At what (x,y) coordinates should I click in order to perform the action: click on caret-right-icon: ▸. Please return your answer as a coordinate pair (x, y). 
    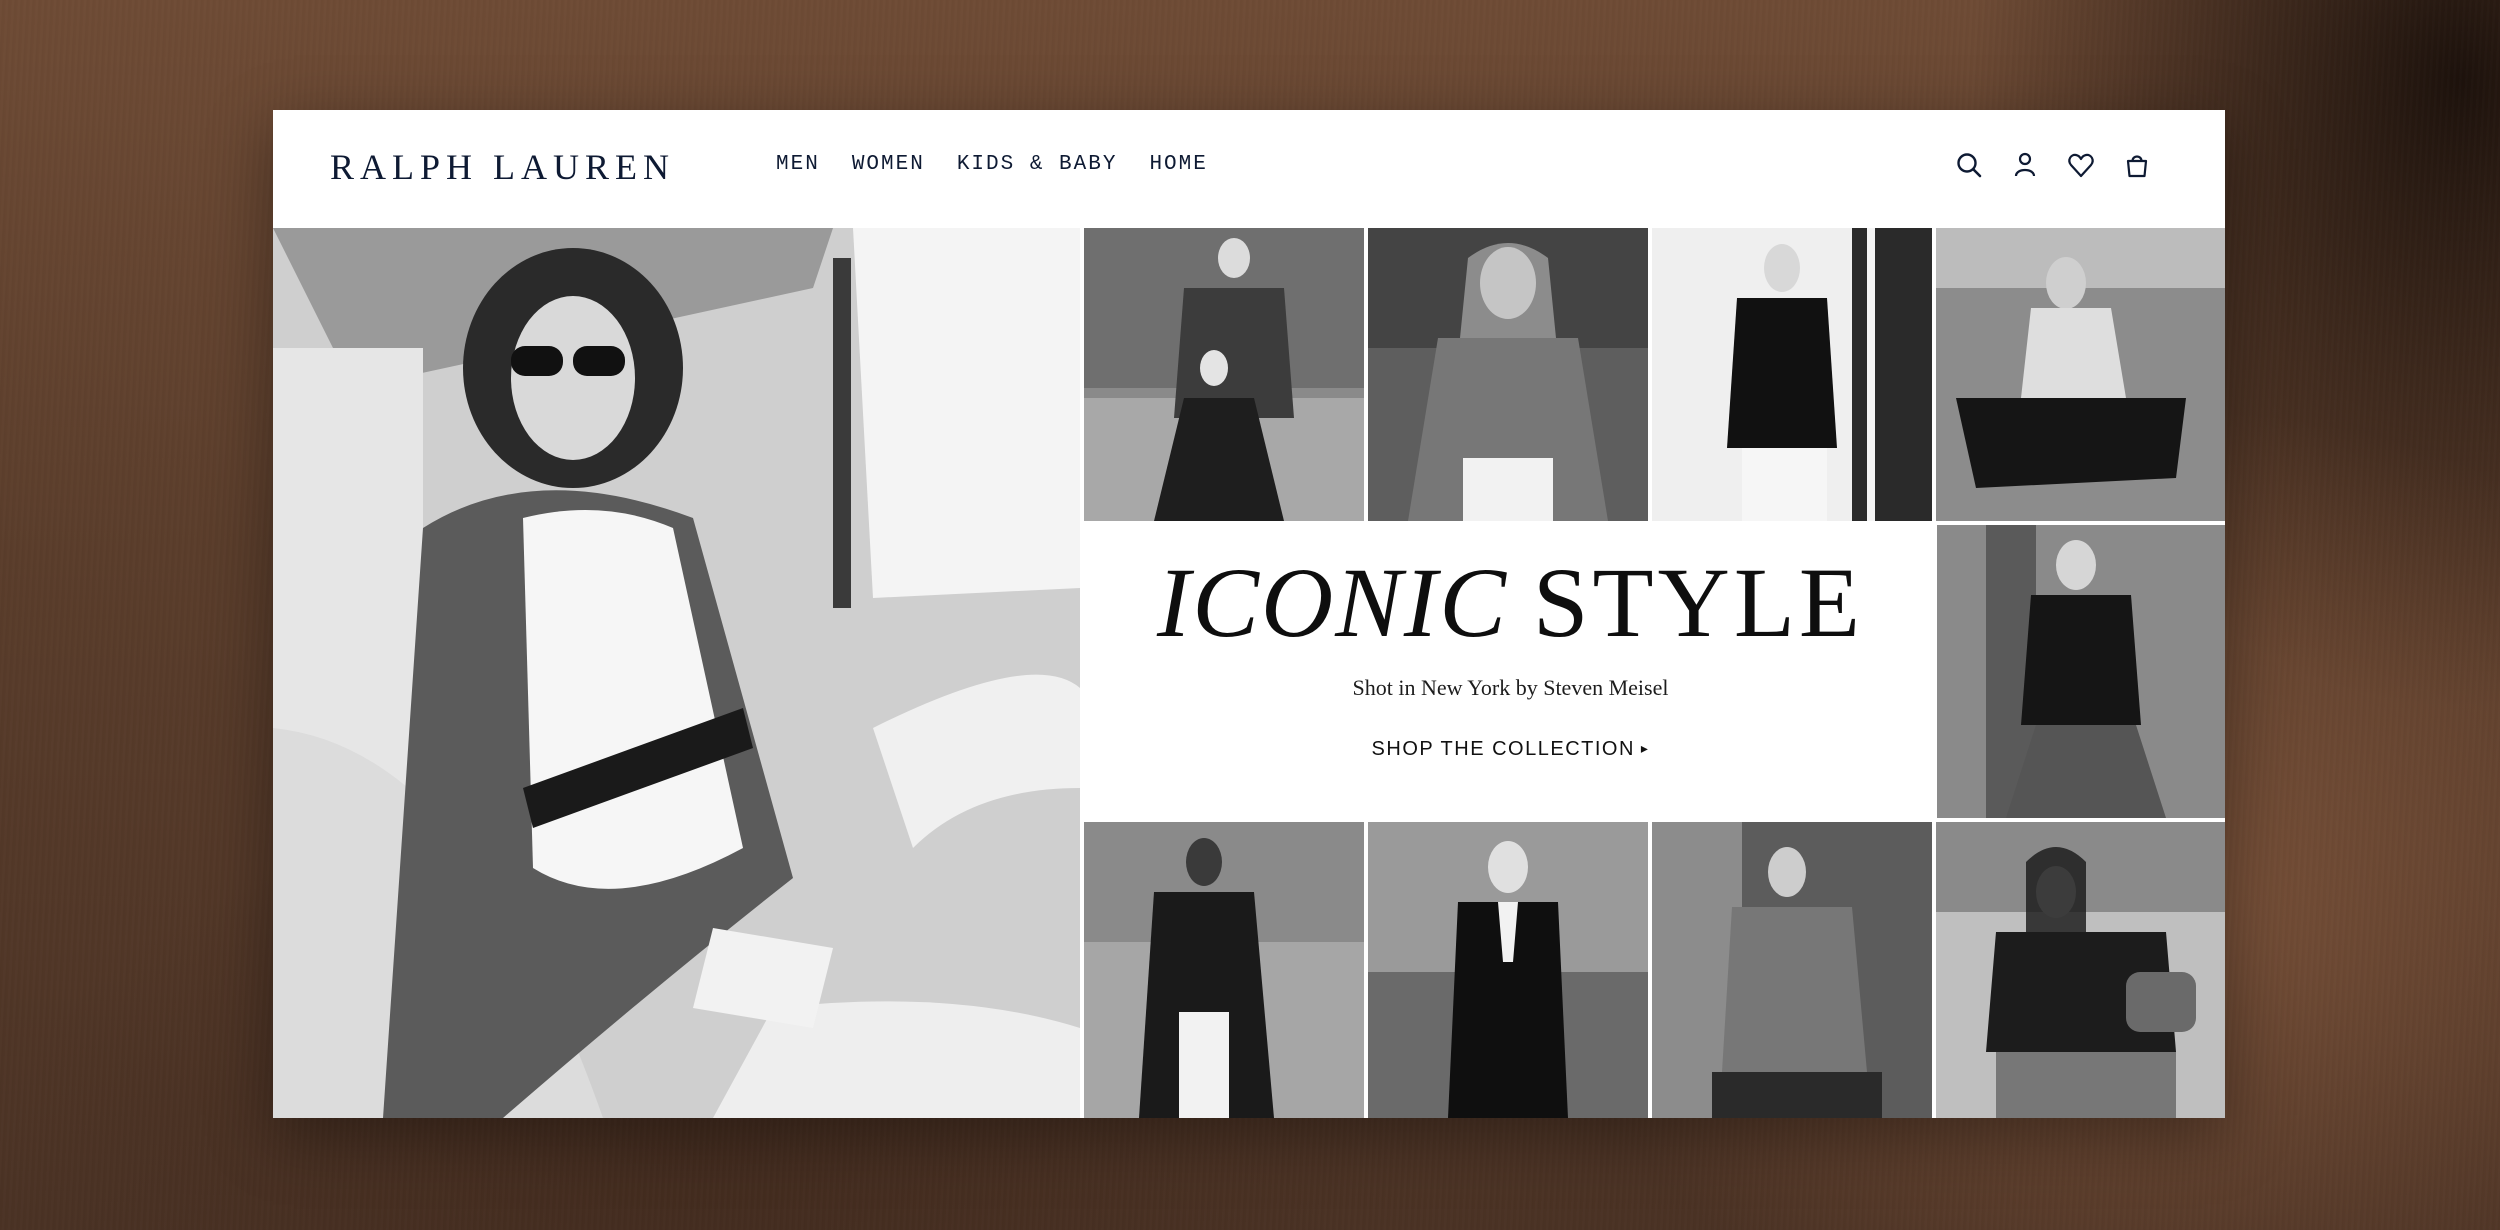
    Looking at the image, I should click on (1645, 748).